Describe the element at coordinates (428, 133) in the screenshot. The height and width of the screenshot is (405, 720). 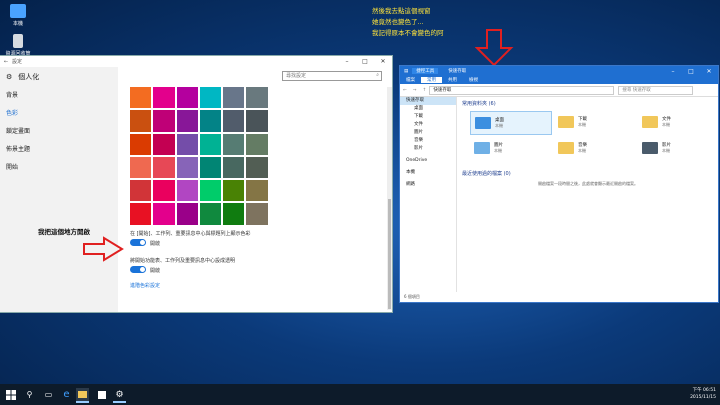
I see `nav-pictures: 圖片` at that location.